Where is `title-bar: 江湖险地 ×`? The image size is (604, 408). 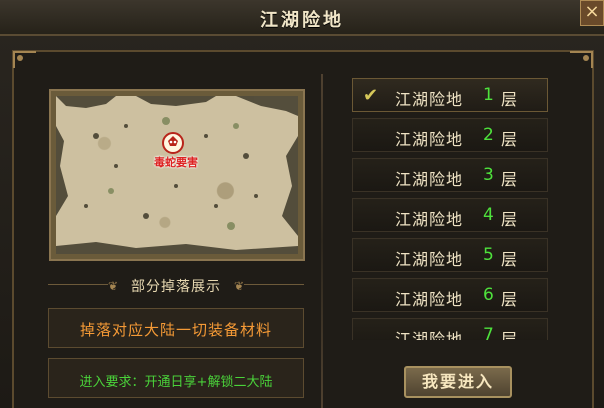
title-bar: 江湖险地 × is located at coordinates (302, 18).